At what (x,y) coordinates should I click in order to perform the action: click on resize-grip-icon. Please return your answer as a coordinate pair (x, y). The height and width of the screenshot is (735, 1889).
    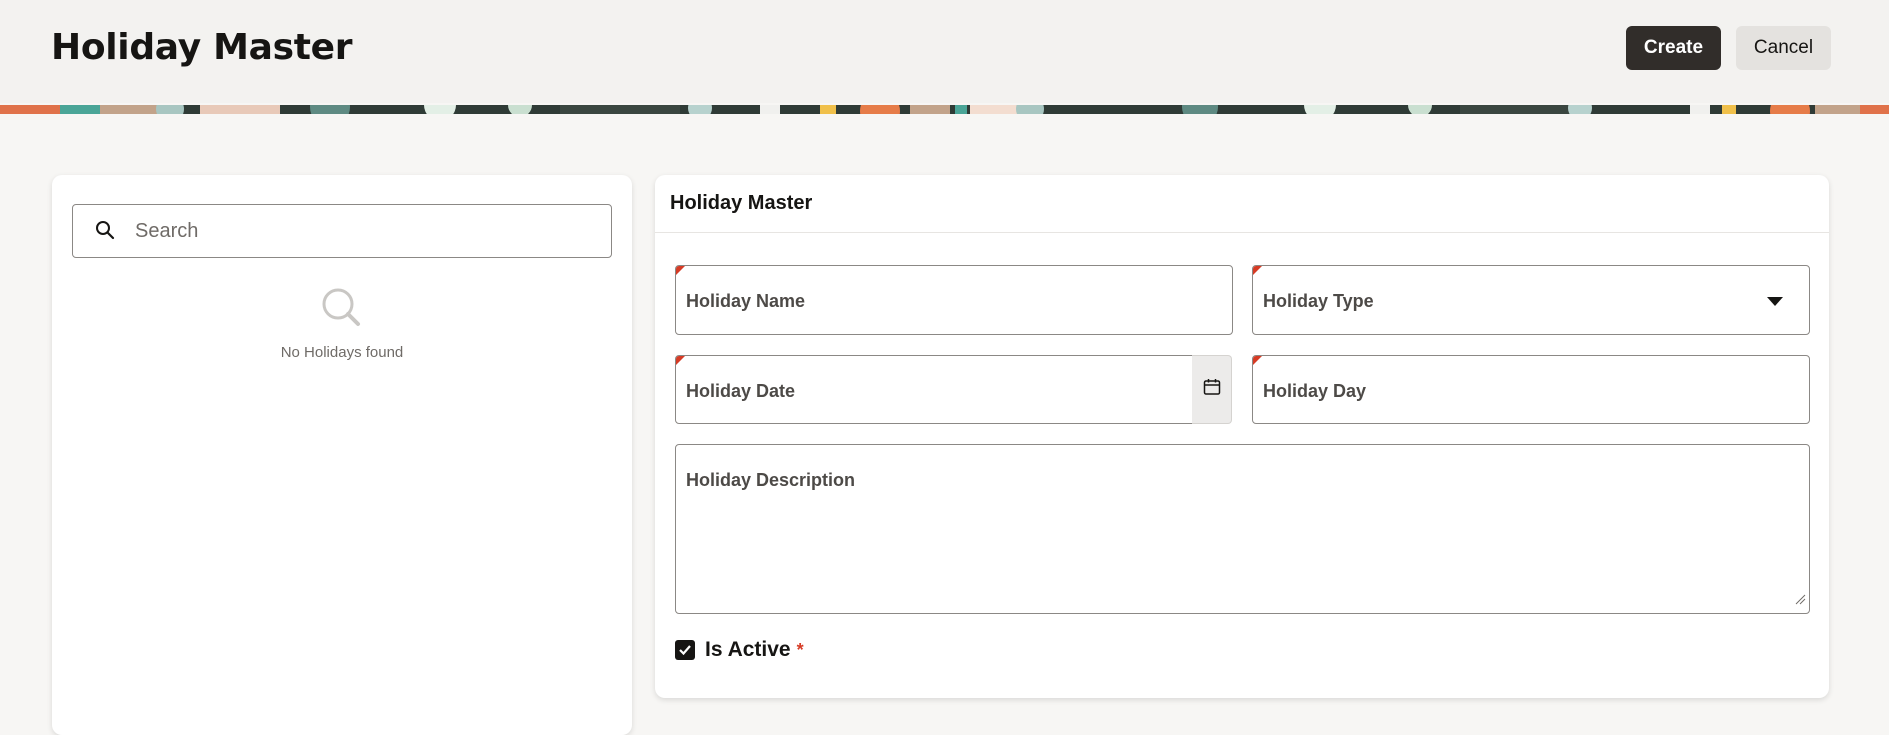
    Looking at the image, I should click on (1800, 601).